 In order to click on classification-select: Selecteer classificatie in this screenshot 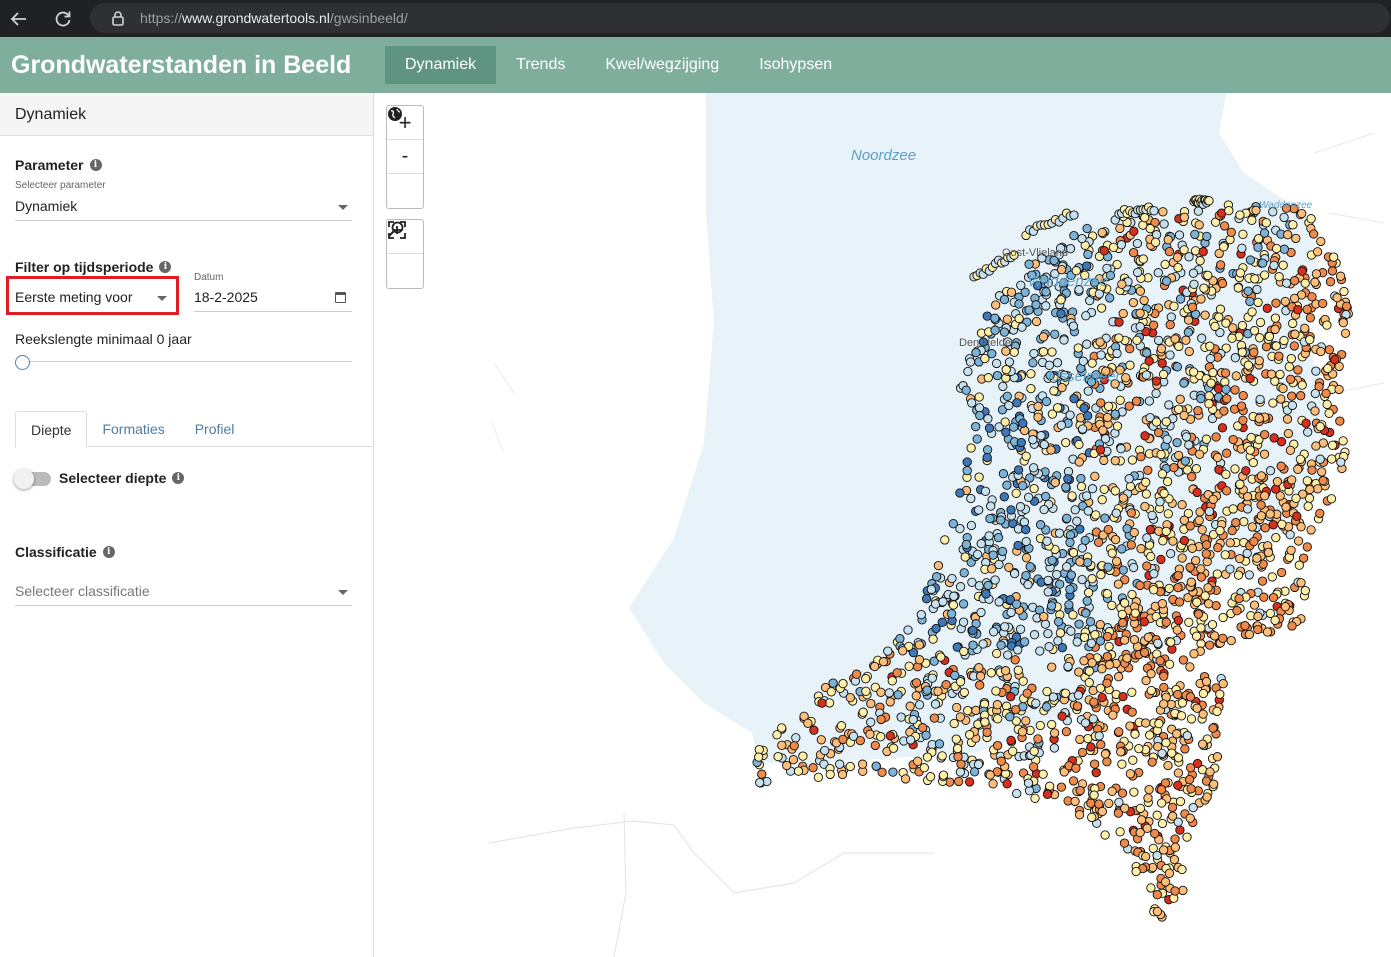, I will do `click(183, 592)`.